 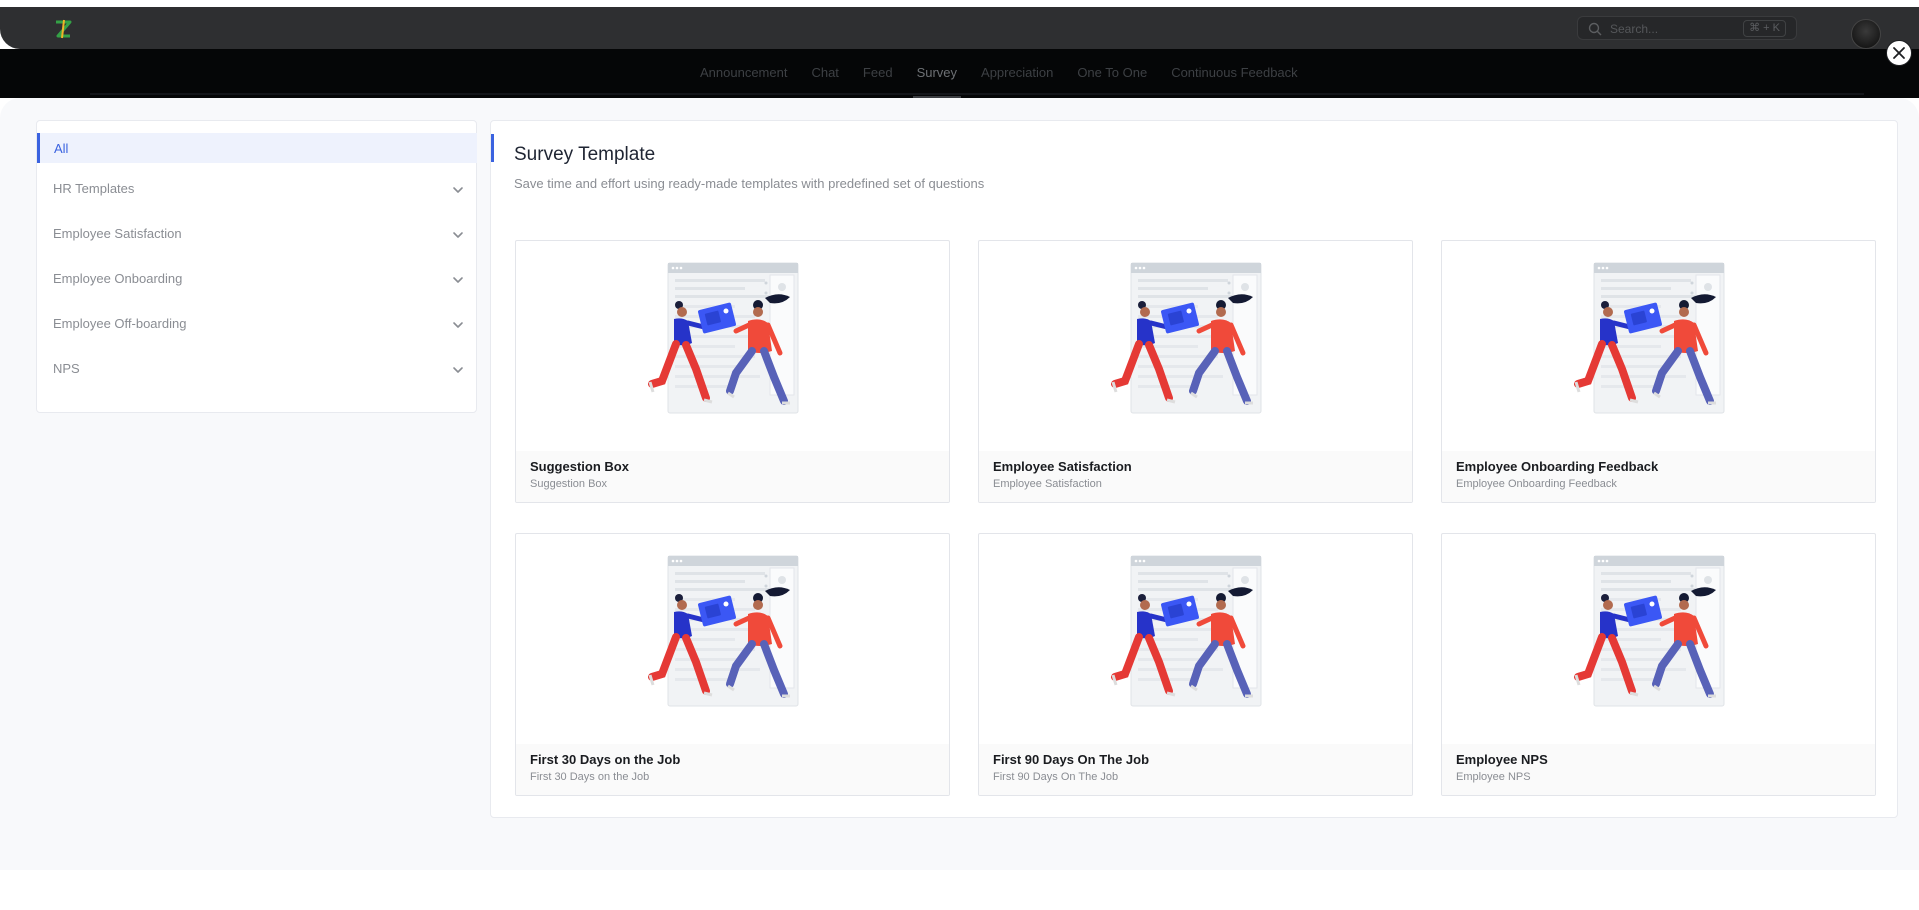 I want to click on nav-tab-one-to-one: One To One, so click(x=1112, y=73).